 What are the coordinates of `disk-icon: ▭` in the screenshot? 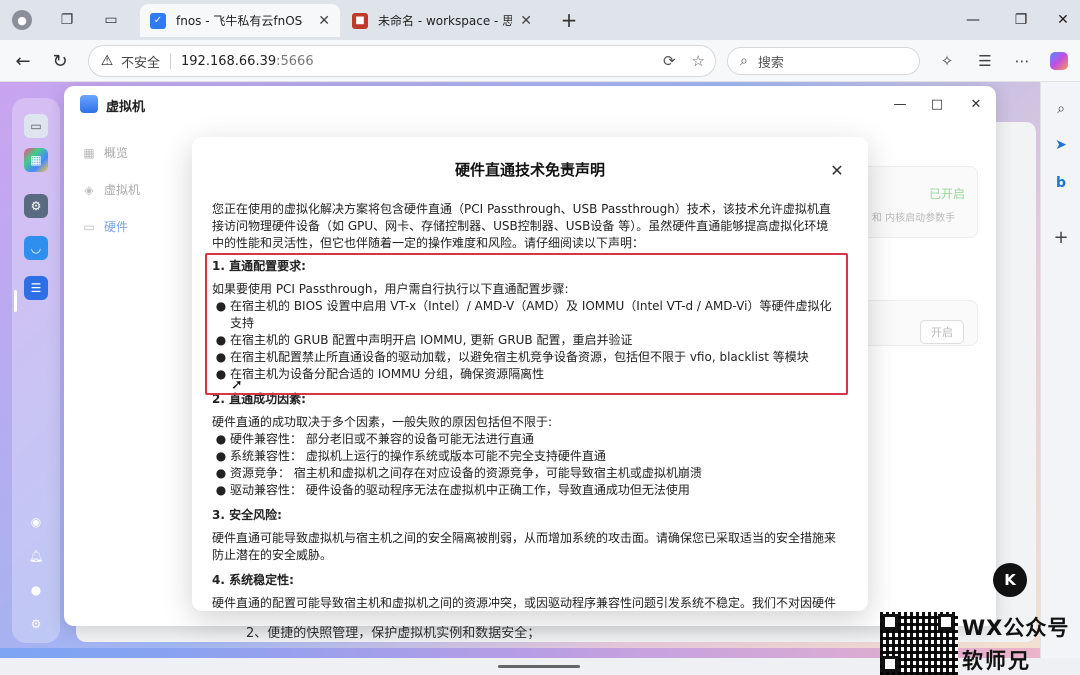 It's located at (89, 226).